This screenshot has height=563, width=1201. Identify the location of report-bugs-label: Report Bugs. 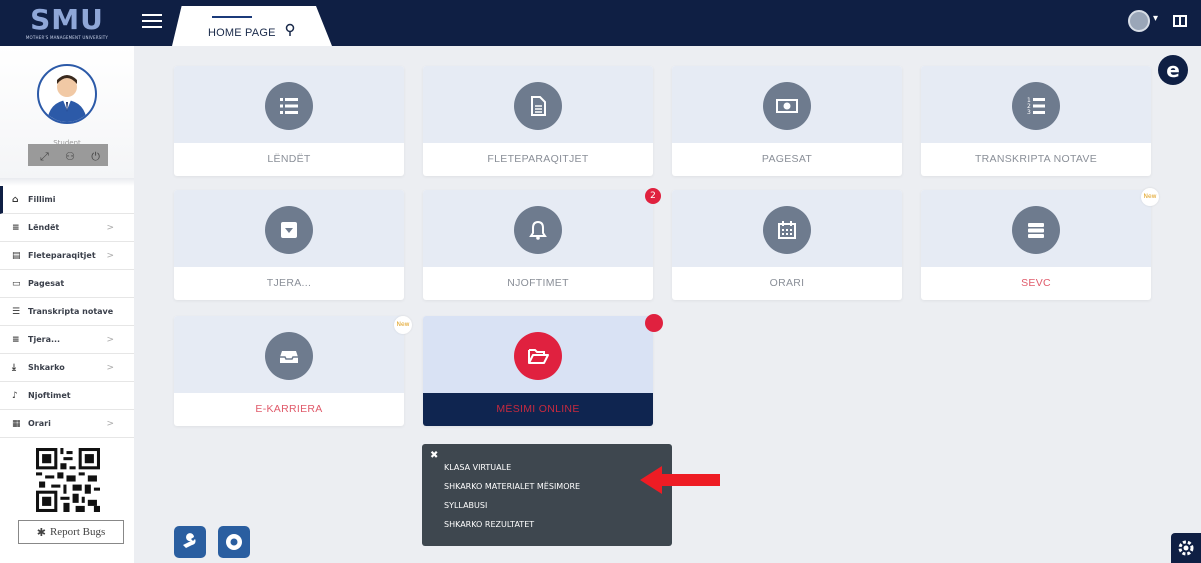
(77, 532).